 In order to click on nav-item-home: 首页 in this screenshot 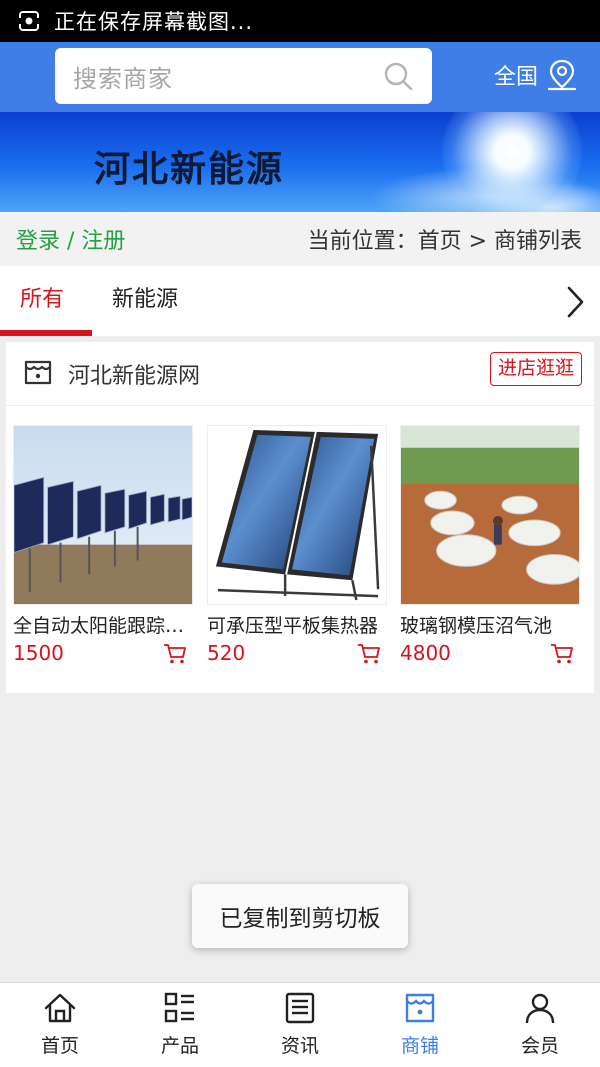, I will do `click(60, 1025)`.